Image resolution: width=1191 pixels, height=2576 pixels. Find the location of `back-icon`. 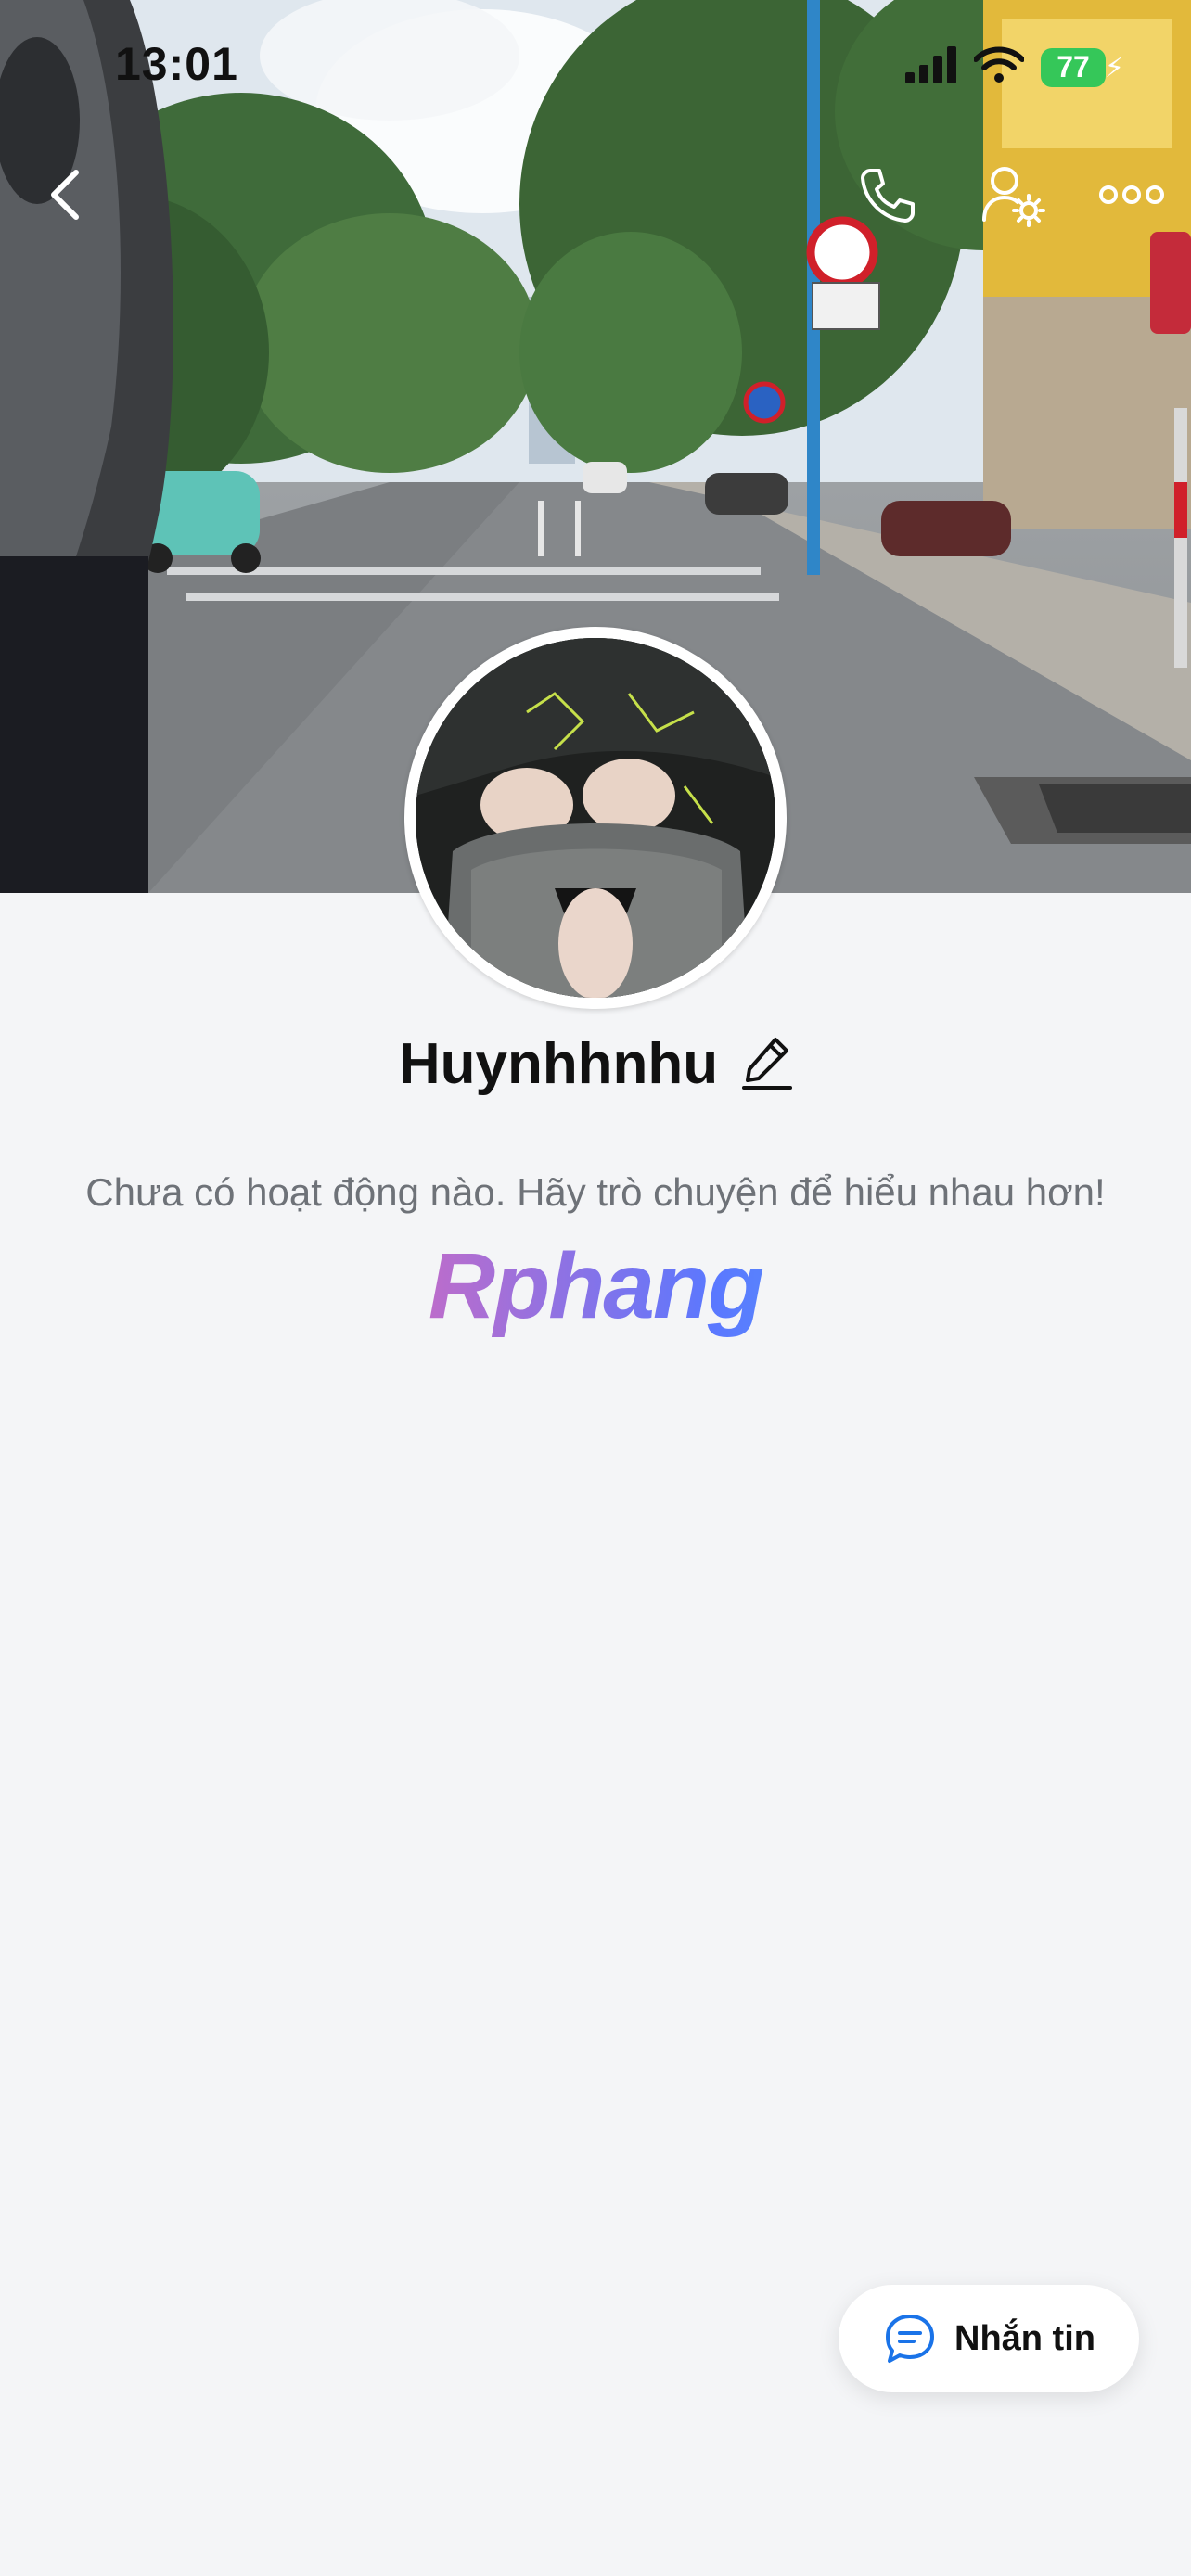

back-icon is located at coordinates (65, 195).